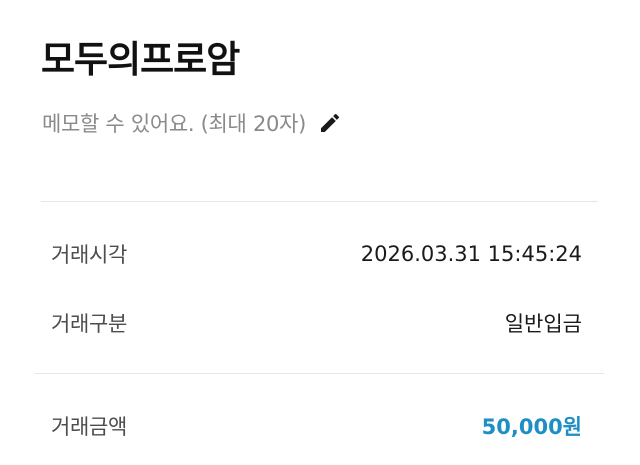  Describe the element at coordinates (543, 324) in the screenshot. I see `detail-value: 일반입금` at that location.